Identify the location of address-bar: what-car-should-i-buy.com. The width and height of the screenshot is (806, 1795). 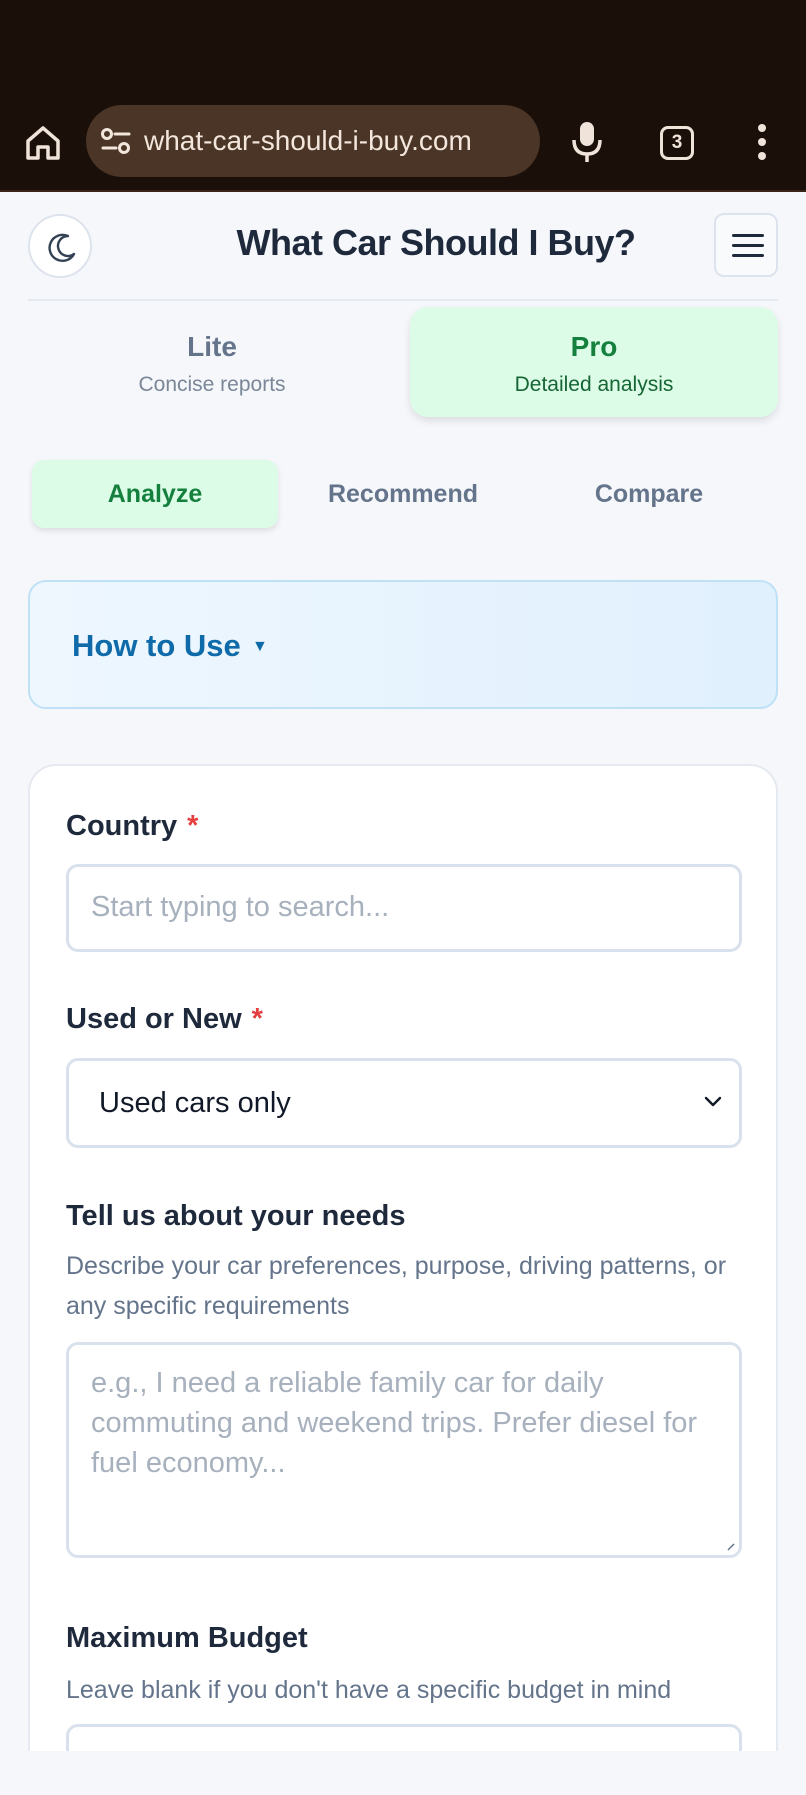
(313, 141).